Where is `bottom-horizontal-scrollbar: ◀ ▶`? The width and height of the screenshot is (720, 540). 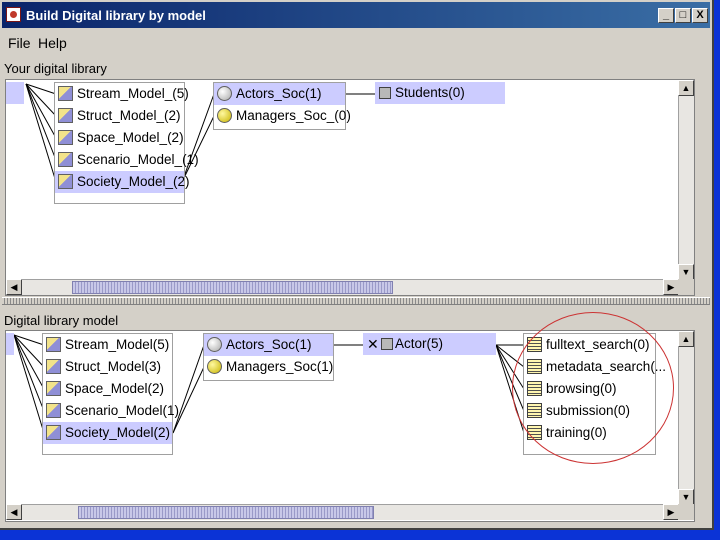 bottom-horizontal-scrollbar: ◀ ▶ is located at coordinates (342, 512).